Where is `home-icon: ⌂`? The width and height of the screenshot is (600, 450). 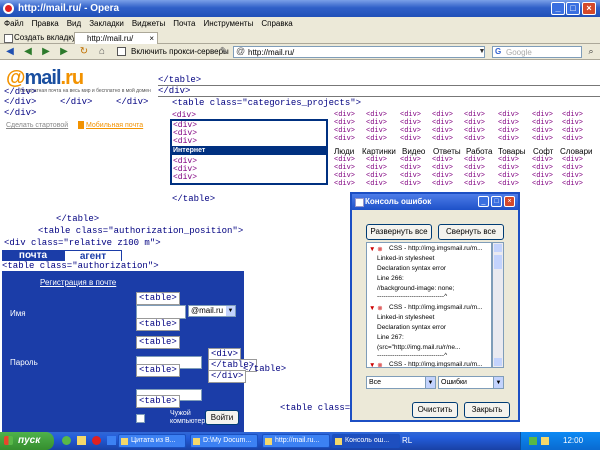 home-icon: ⌂ is located at coordinates (102, 51).